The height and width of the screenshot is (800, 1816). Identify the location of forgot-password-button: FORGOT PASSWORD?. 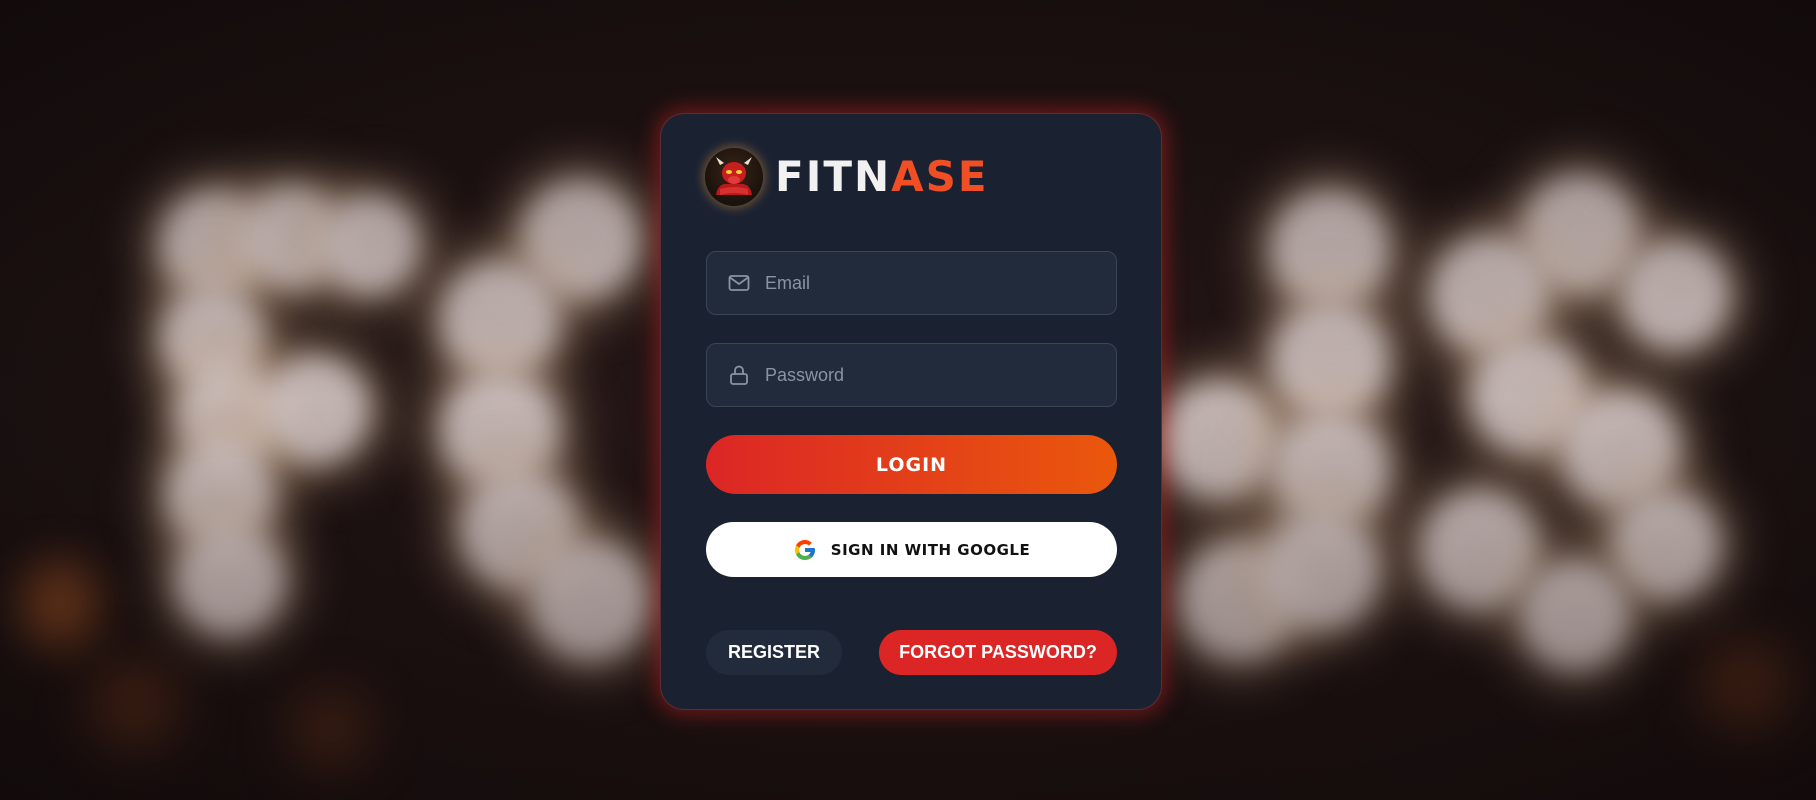
(998, 652).